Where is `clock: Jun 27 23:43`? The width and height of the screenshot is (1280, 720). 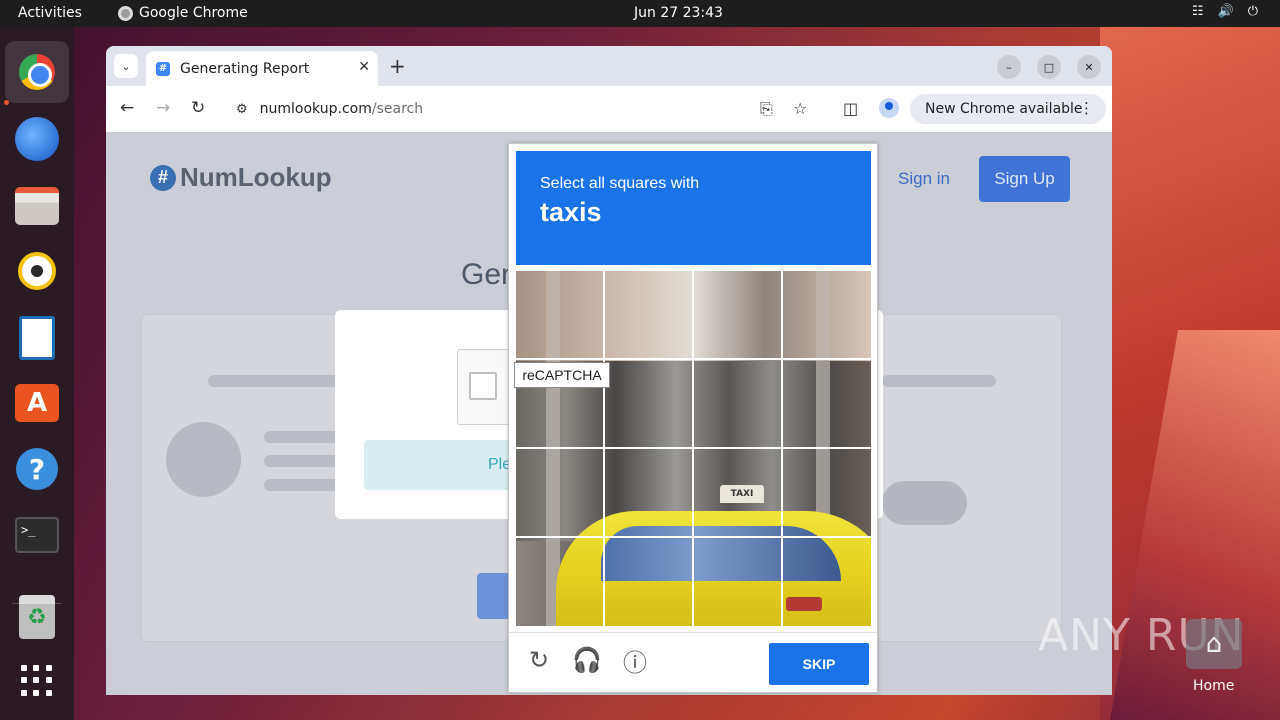
clock: Jun 27 23:43 is located at coordinates (678, 13).